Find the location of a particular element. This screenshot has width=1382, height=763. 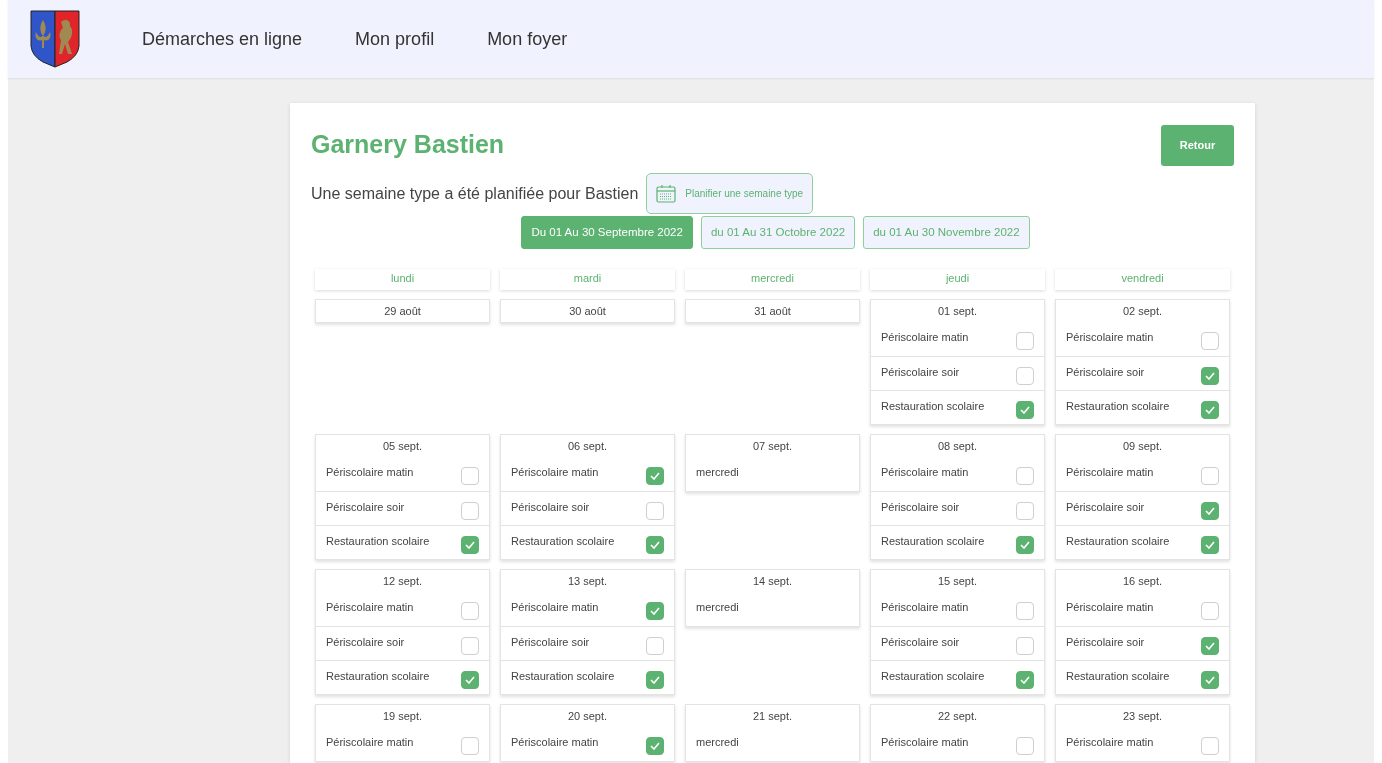

day-date: 23 sept. is located at coordinates (1142, 716).